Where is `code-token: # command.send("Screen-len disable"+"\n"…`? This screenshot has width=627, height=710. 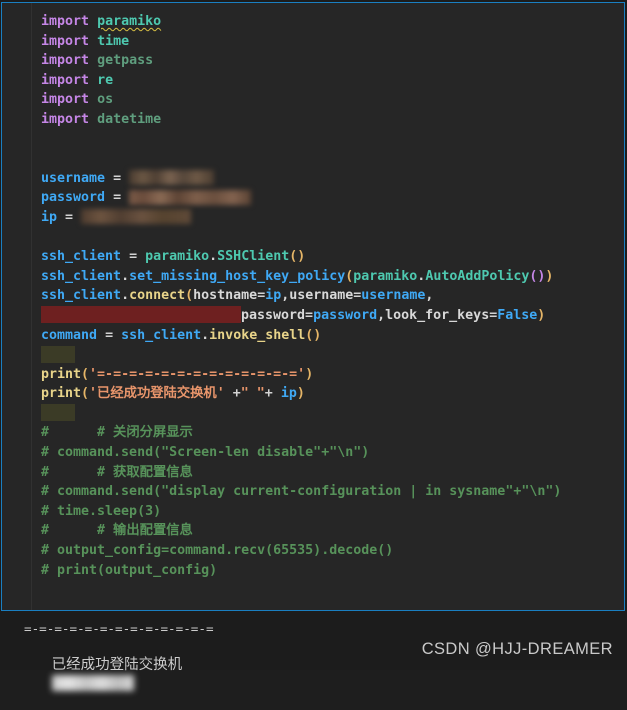 code-token: # command.send("Screen-len disable"+"\n"… is located at coordinates (205, 453).